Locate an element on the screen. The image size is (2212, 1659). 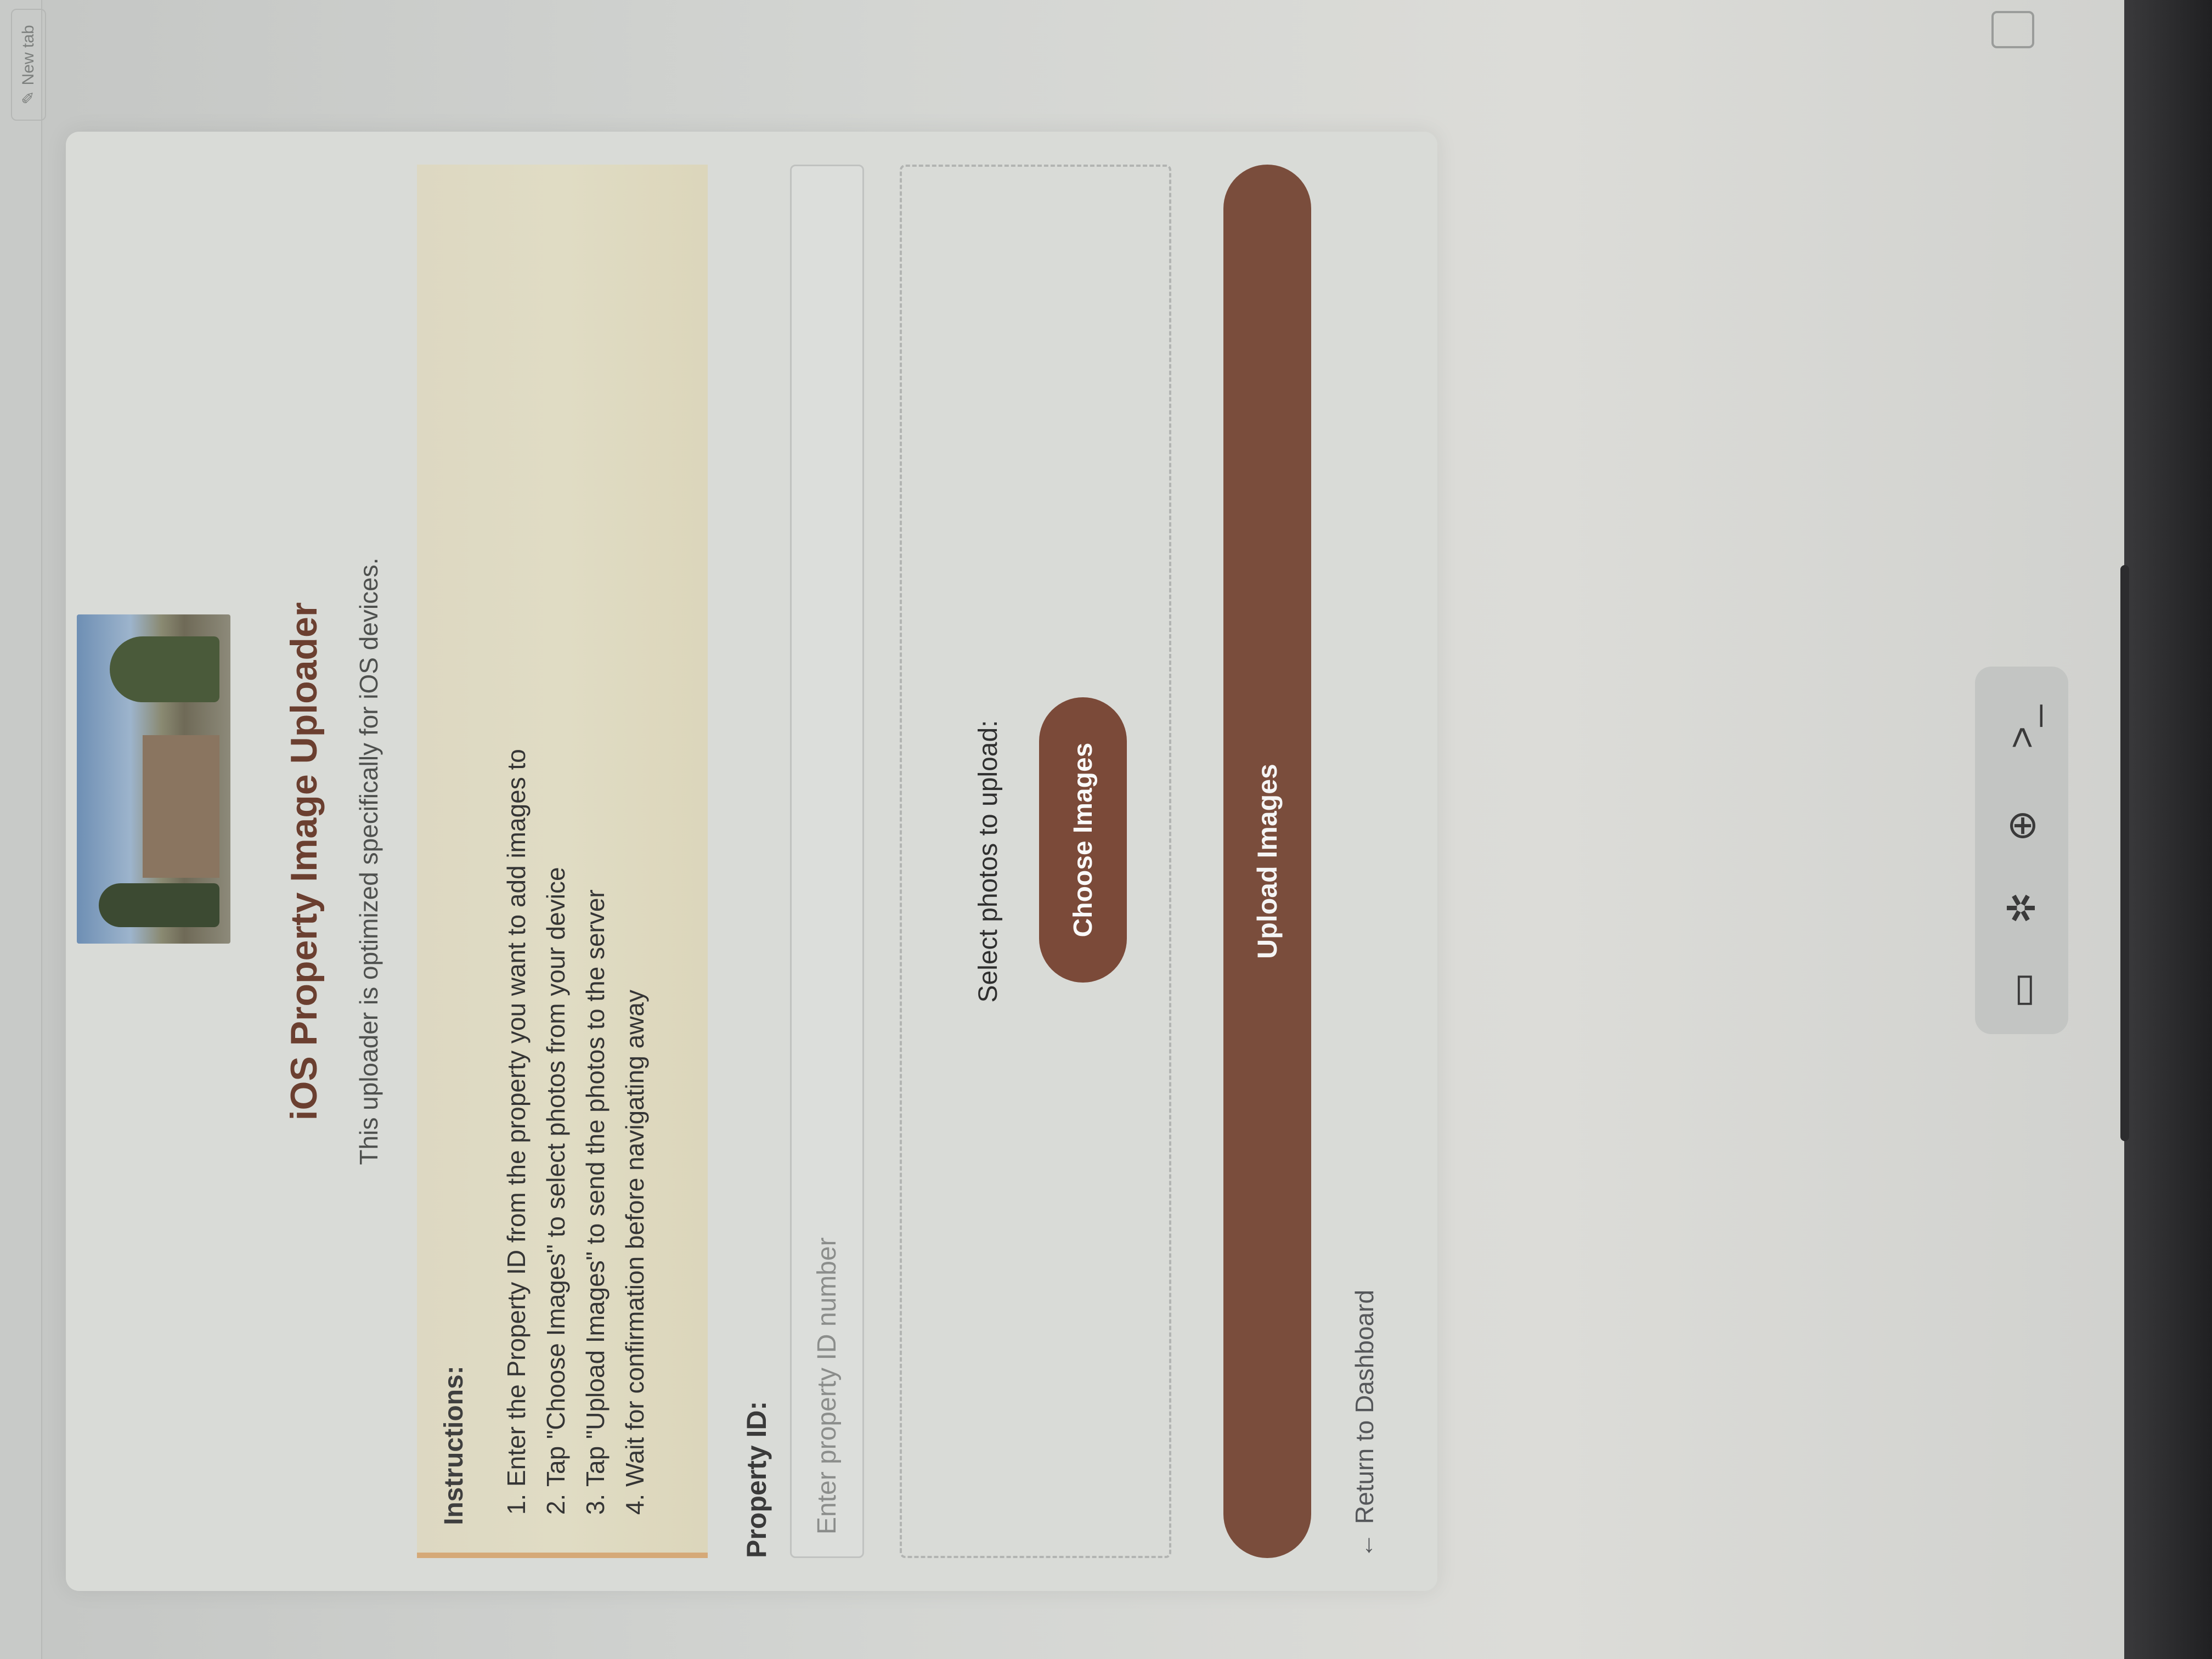
new-tab-button: ✎ New tab is located at coordinates (29, 65).